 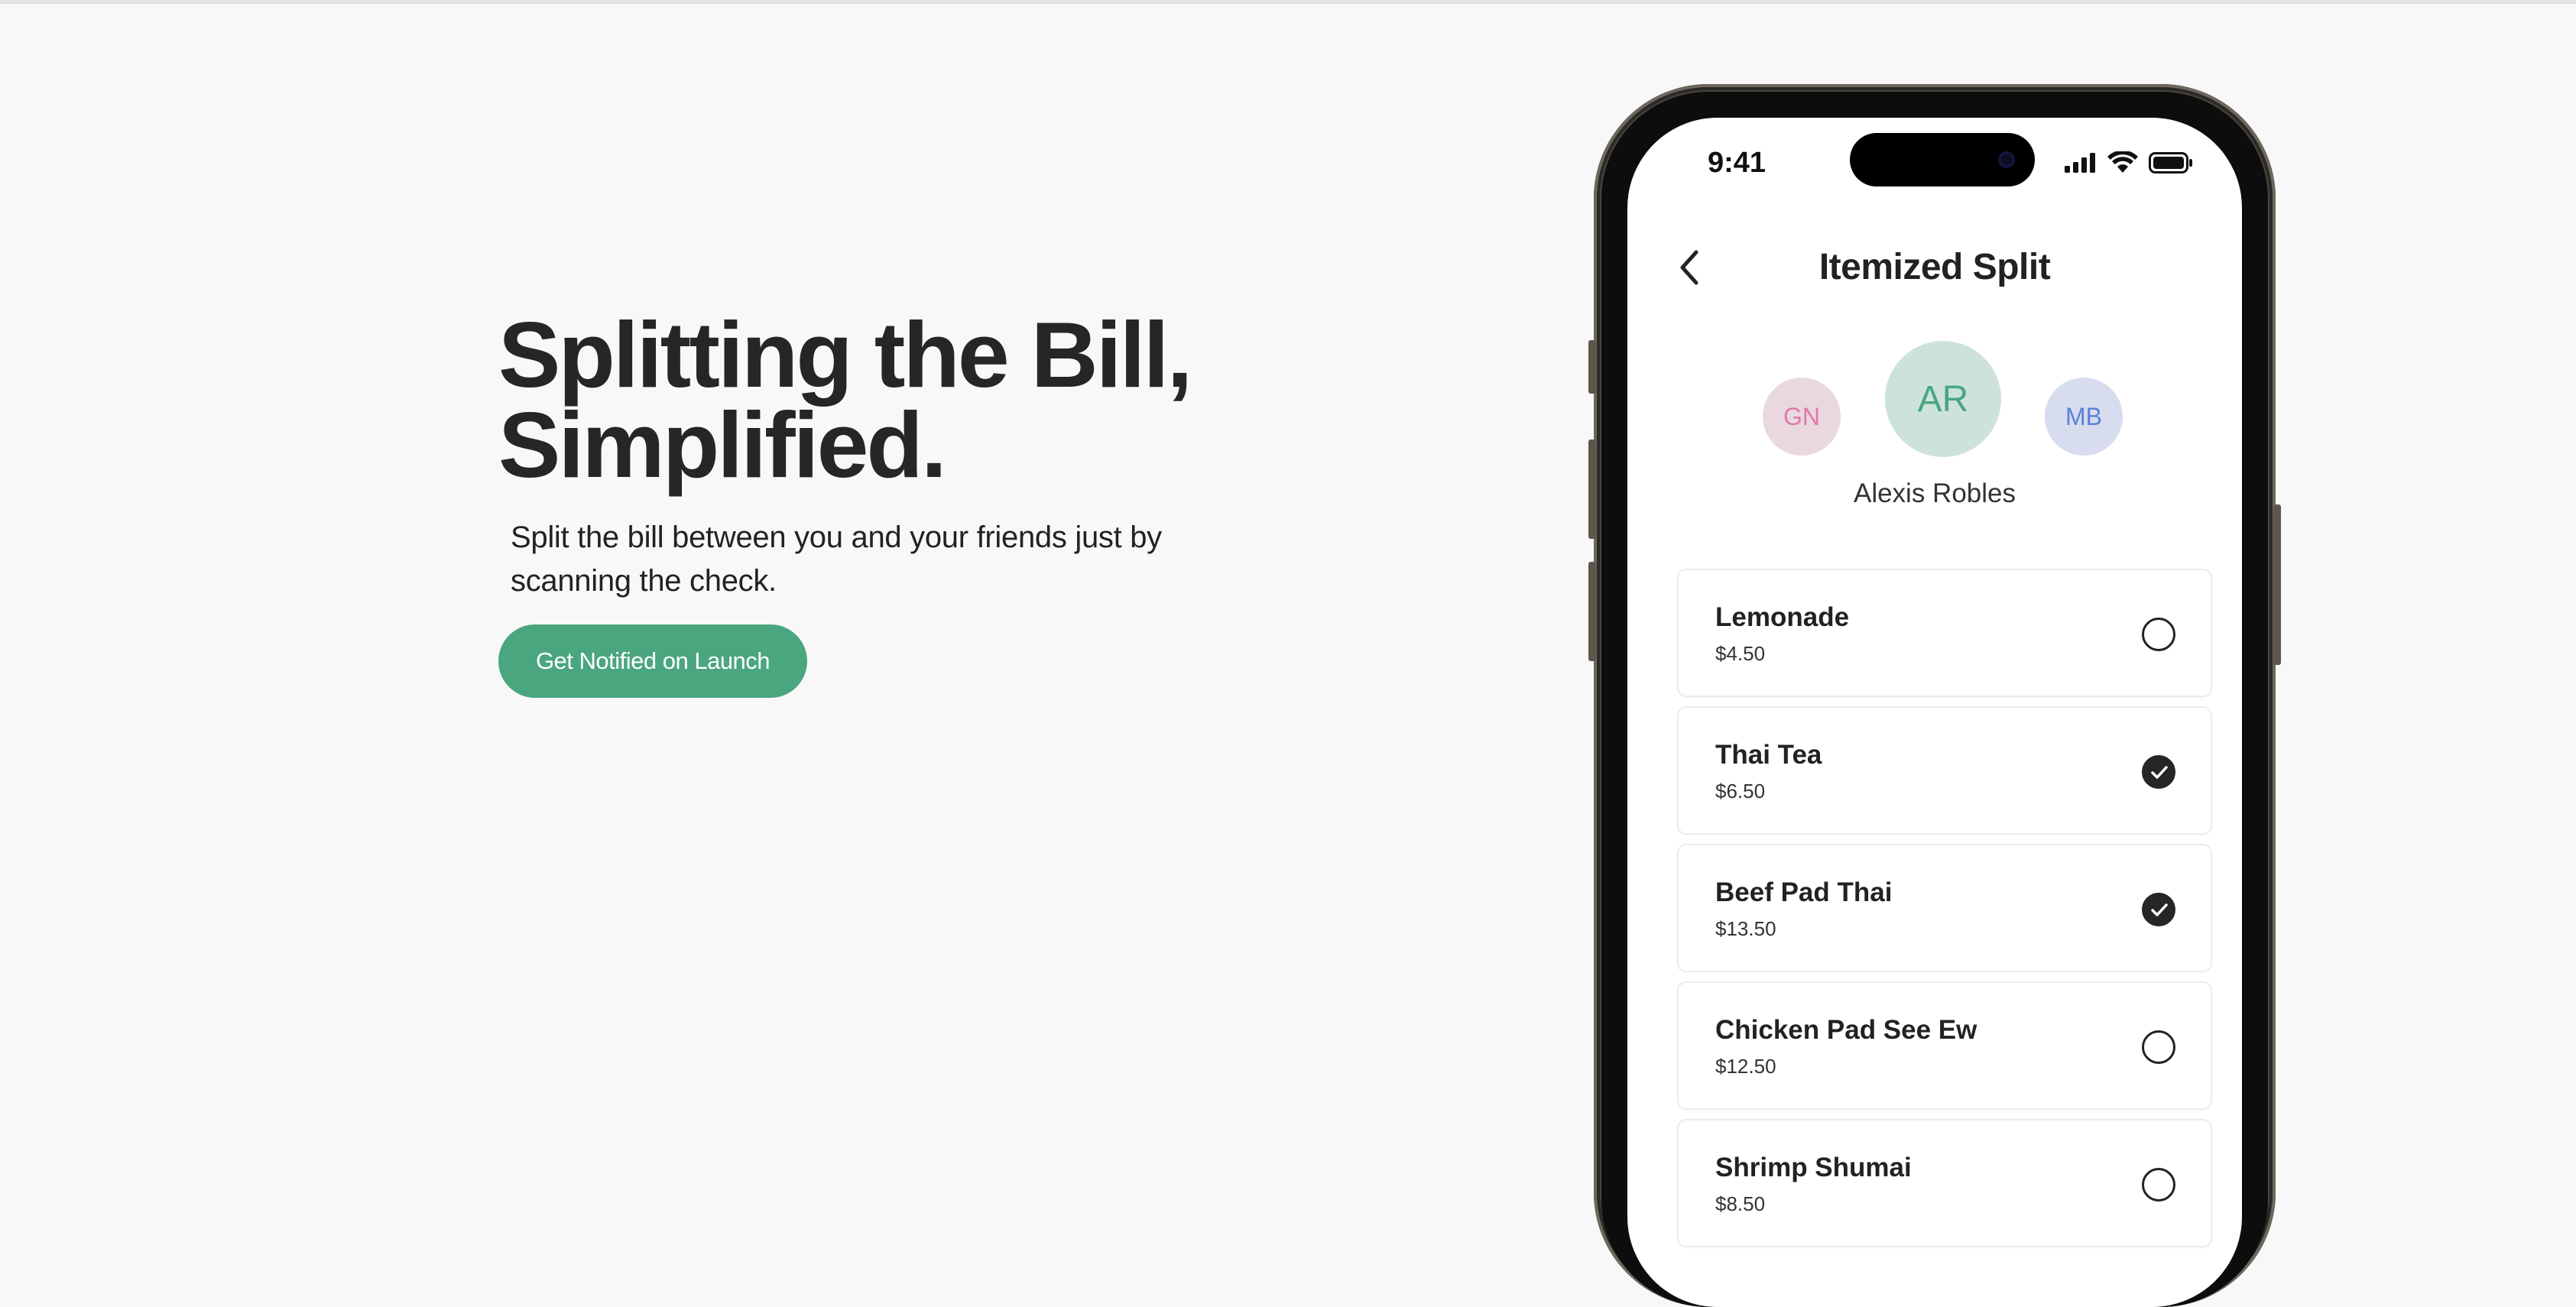 I want to click on item-price: $12.50, so click(x=1746, y=1066).